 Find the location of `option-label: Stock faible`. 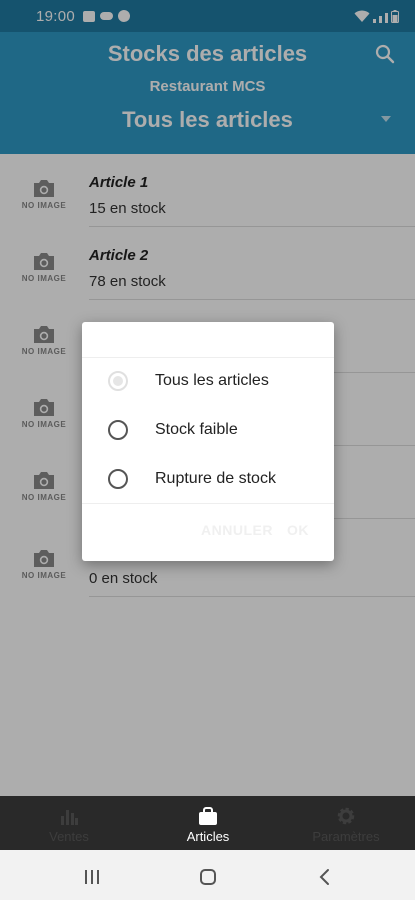

option-label: Stock faible is located at coordinates (196, 429).